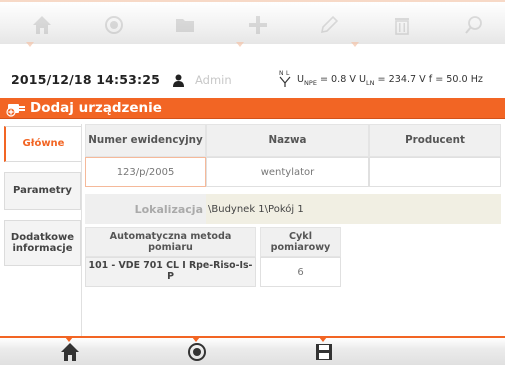  What do you see at coordinates (285, 78) in the screenshot?
I see `plug-icon: N L` at bounding box center [285, 78].